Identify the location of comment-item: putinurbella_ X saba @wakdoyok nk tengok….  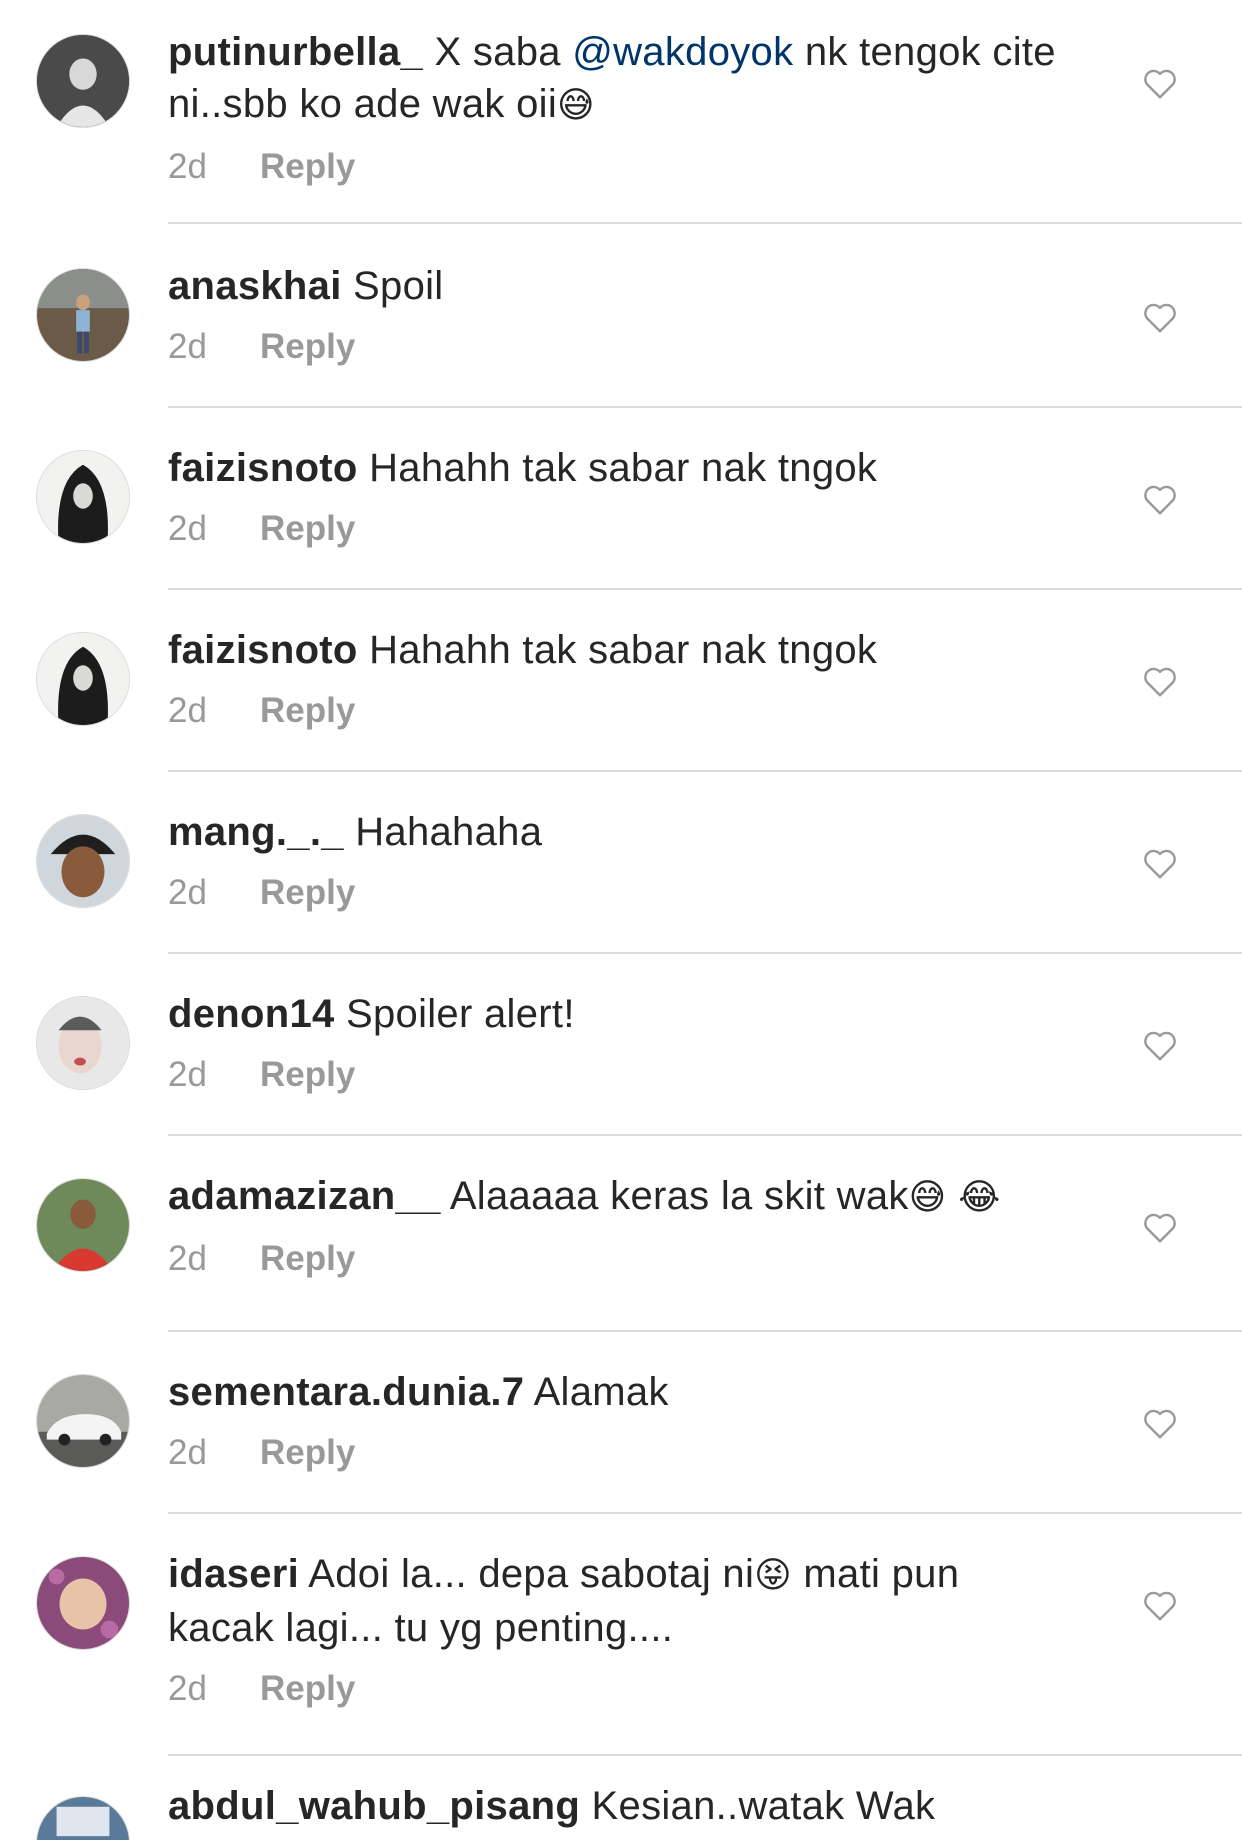
(621, 112).